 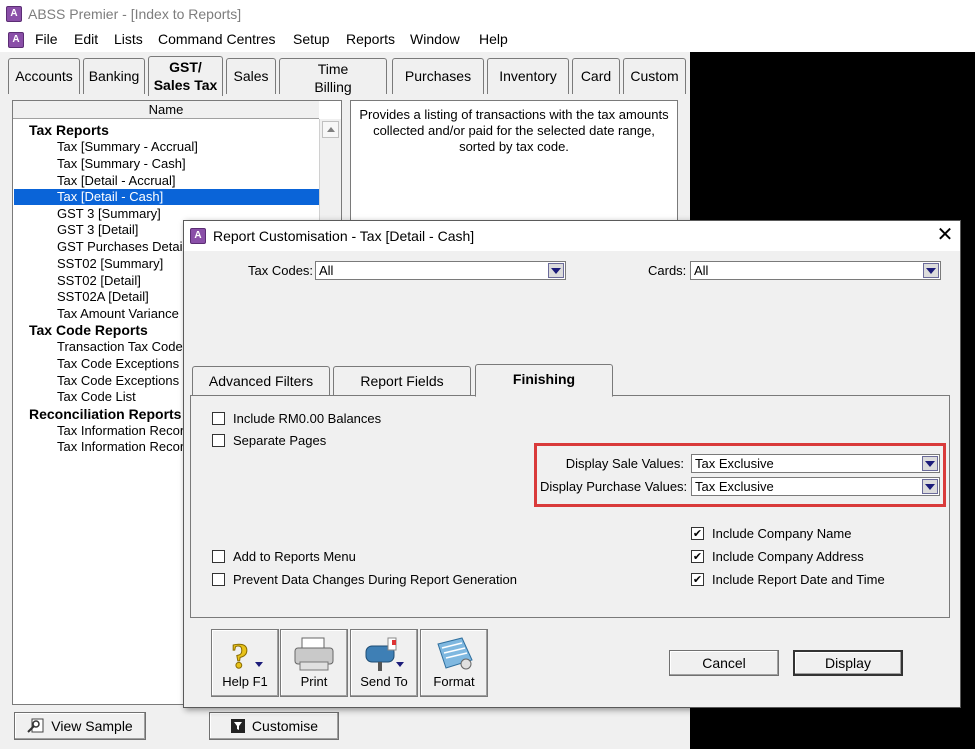 I want to click on help-icon: ?, so click(x=245, y=656).